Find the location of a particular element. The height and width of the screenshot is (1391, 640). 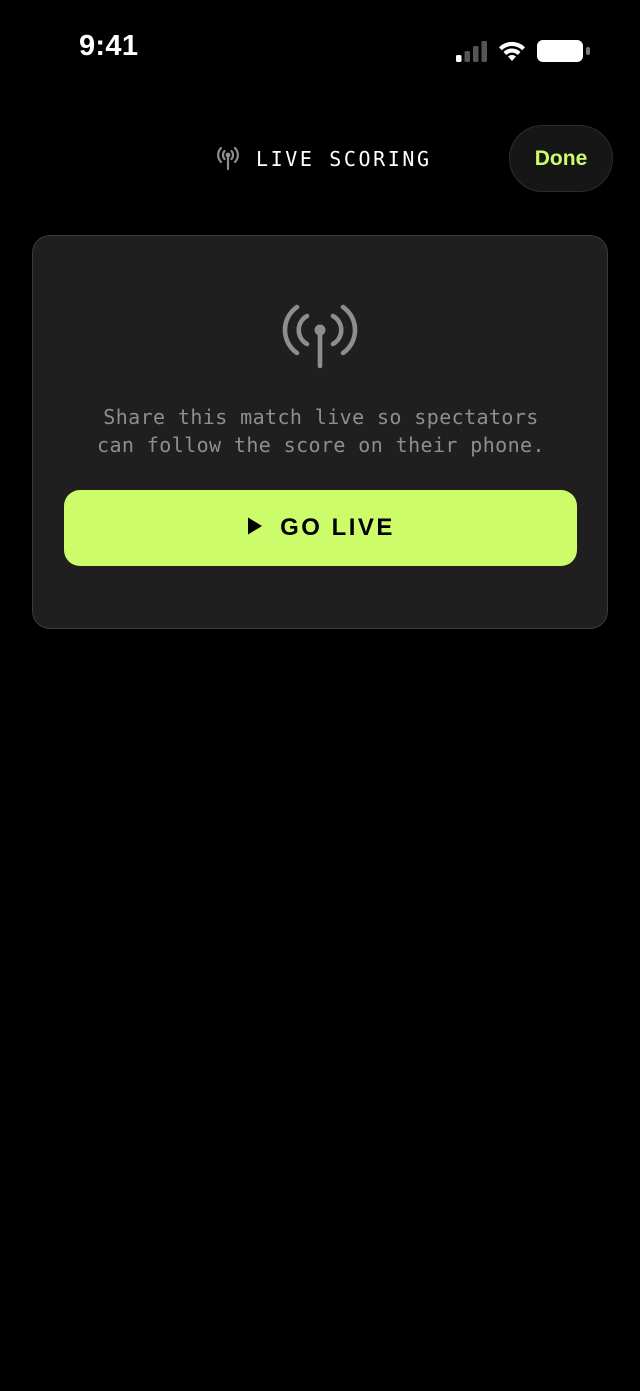

done-button: Done is located at coordinates (561, 158).